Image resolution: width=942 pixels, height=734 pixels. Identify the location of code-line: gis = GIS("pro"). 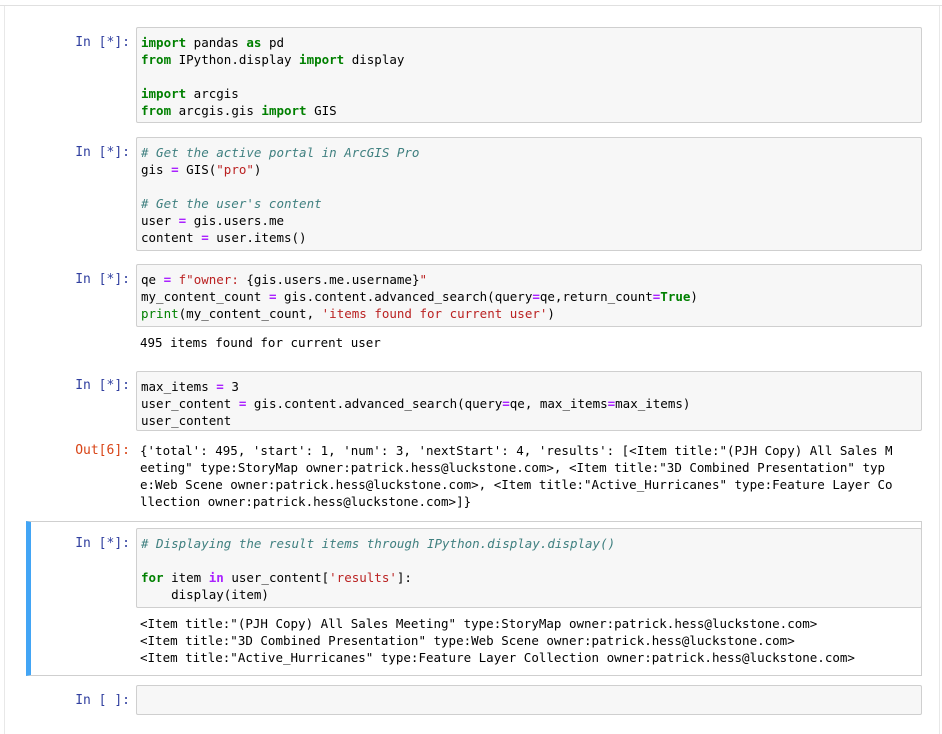
(201, 169).